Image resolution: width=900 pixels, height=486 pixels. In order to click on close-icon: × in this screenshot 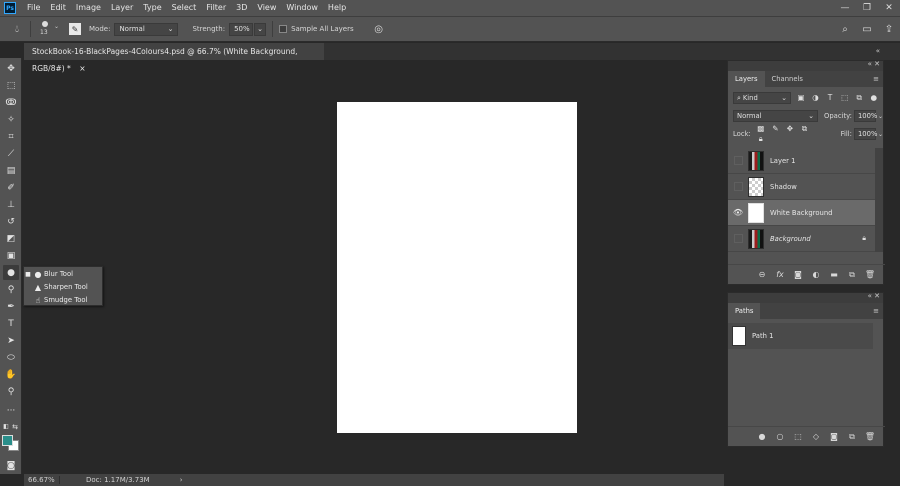, I will do `click(82, 68)`.